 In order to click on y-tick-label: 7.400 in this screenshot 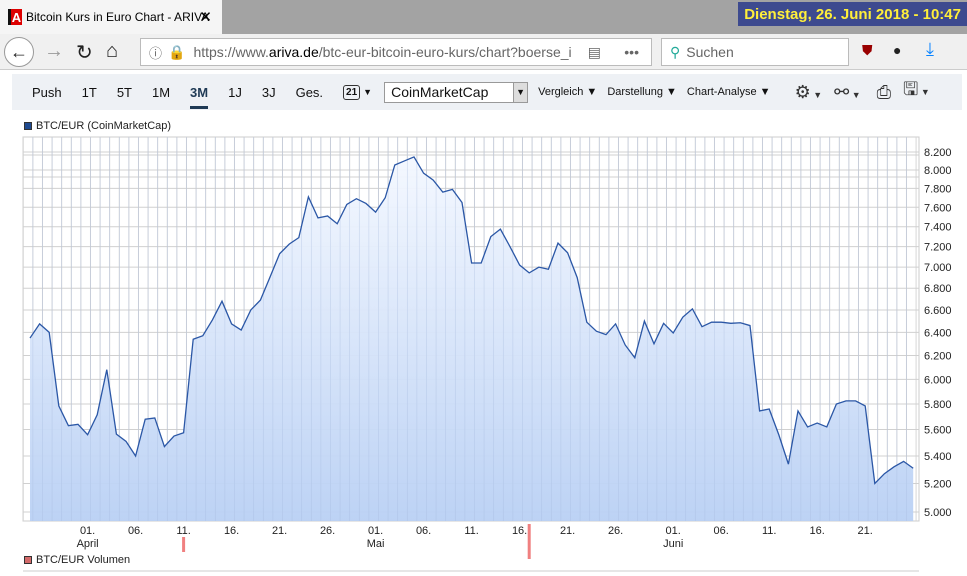, I will do `click(938, 228)`.